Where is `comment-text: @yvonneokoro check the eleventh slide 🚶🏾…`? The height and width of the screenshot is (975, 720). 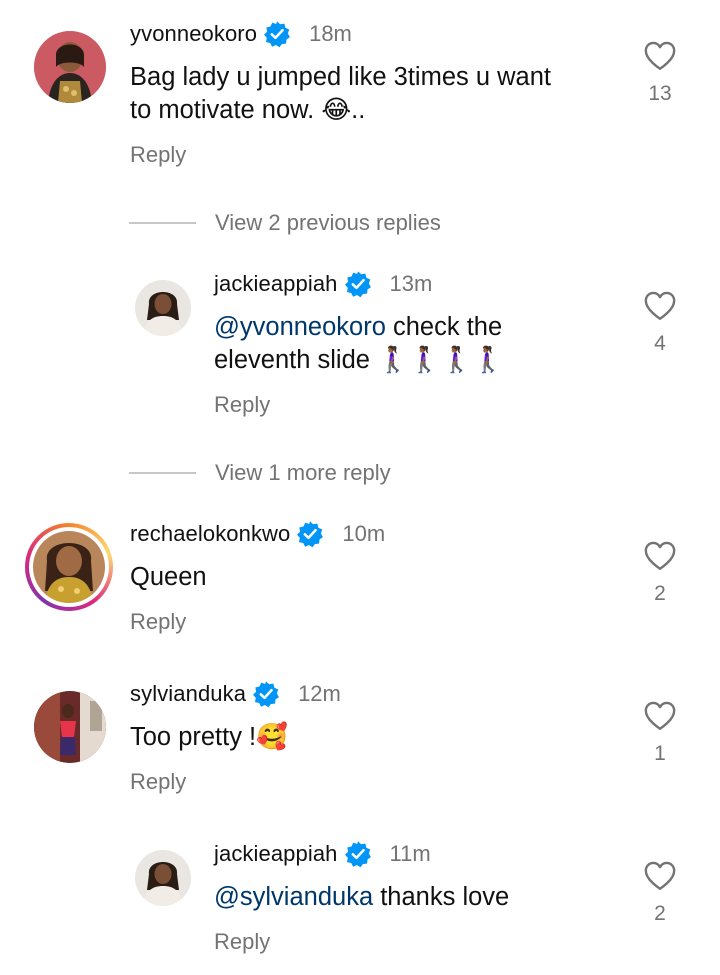 comment-text: @yvonneokoro check the eleventh slide 🚶🏾… is located at coordinates (359, 344).